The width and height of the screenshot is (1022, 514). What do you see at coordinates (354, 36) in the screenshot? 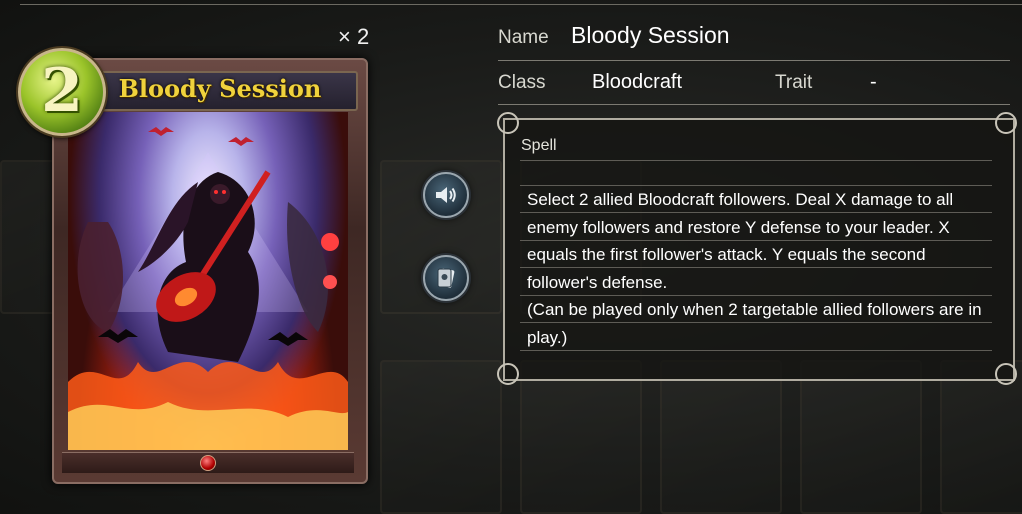
I see `card-count: × 2` at bounding box center [354, 36].